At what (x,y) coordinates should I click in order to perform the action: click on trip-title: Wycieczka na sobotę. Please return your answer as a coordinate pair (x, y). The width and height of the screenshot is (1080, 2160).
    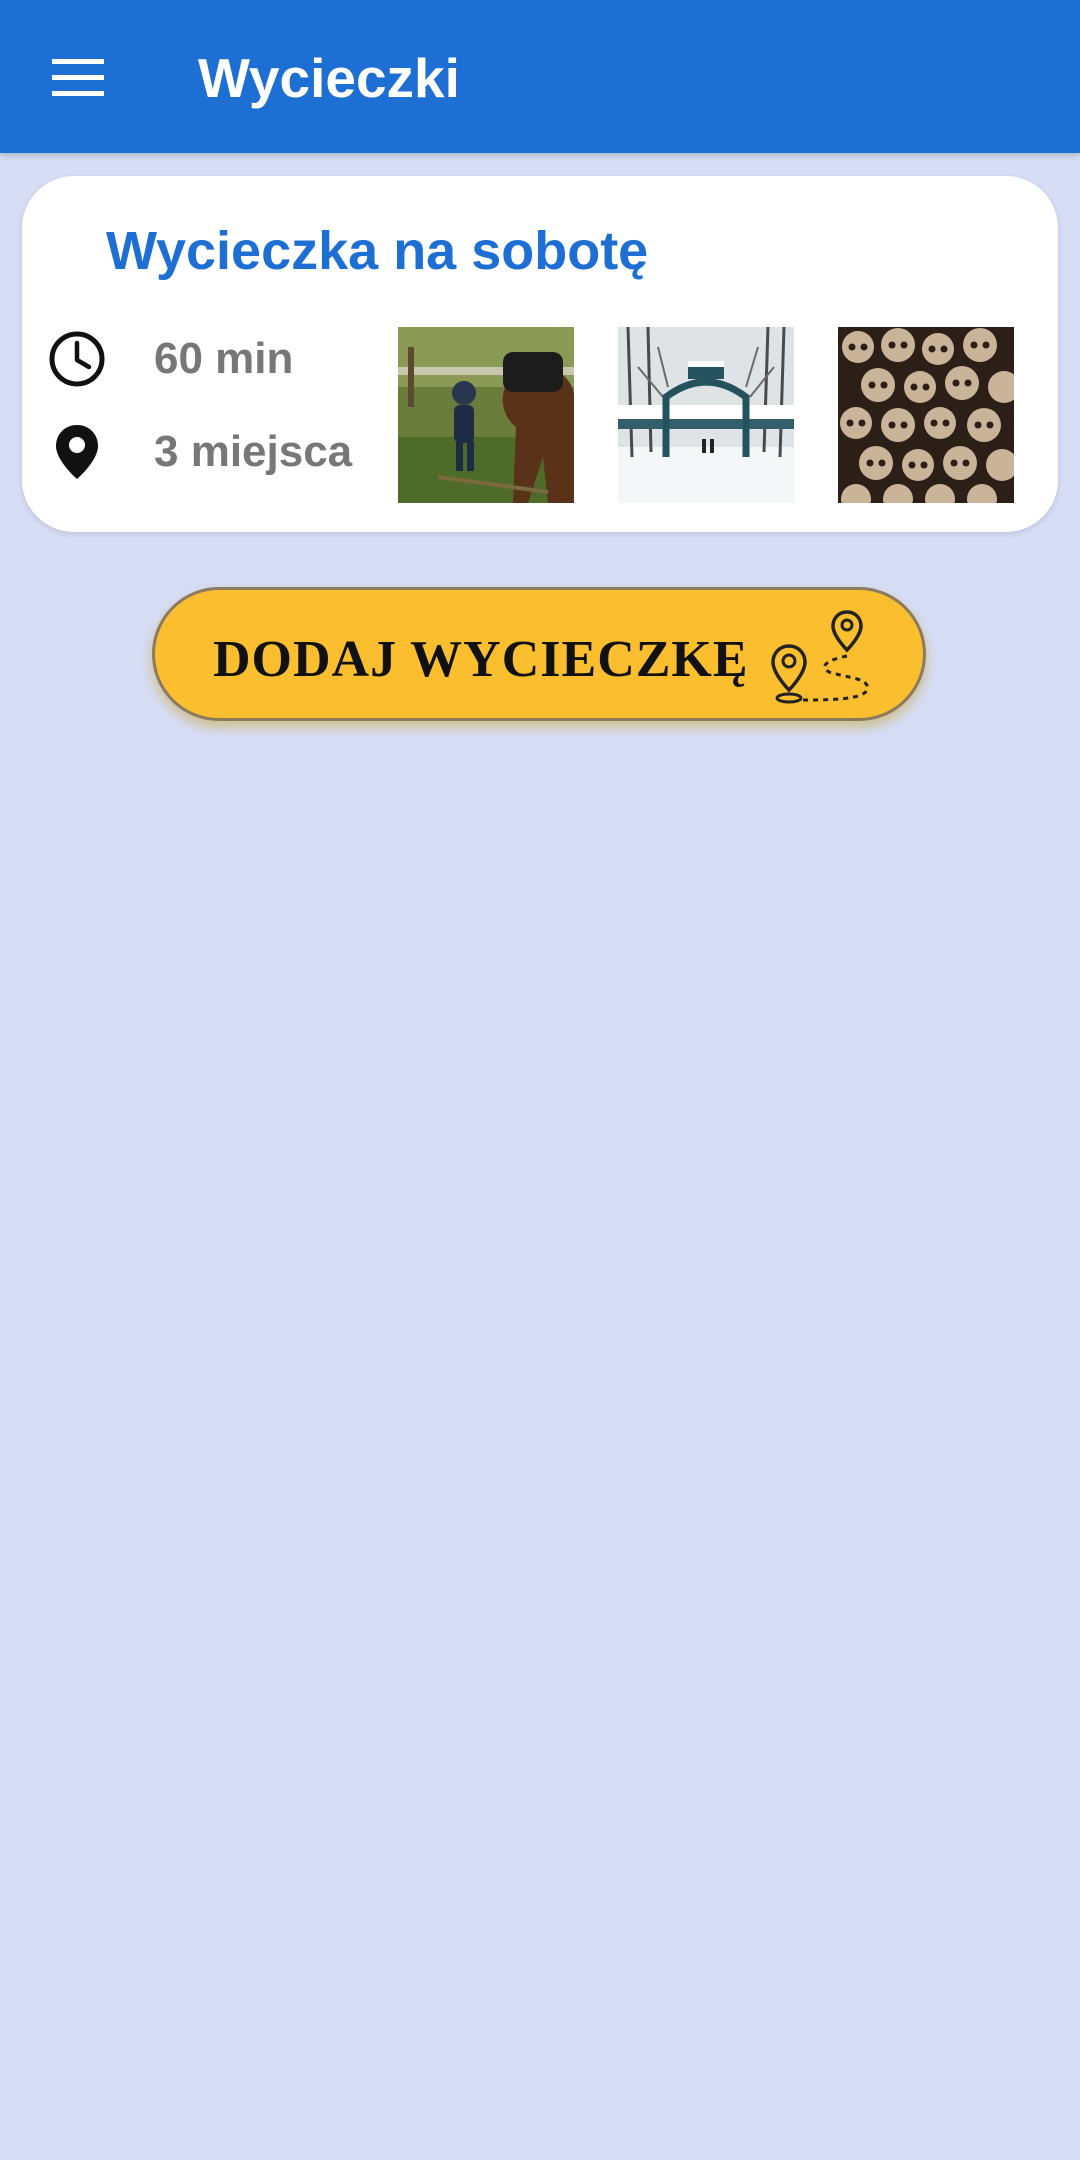
    Looking at the image, I should click on (377, 251).